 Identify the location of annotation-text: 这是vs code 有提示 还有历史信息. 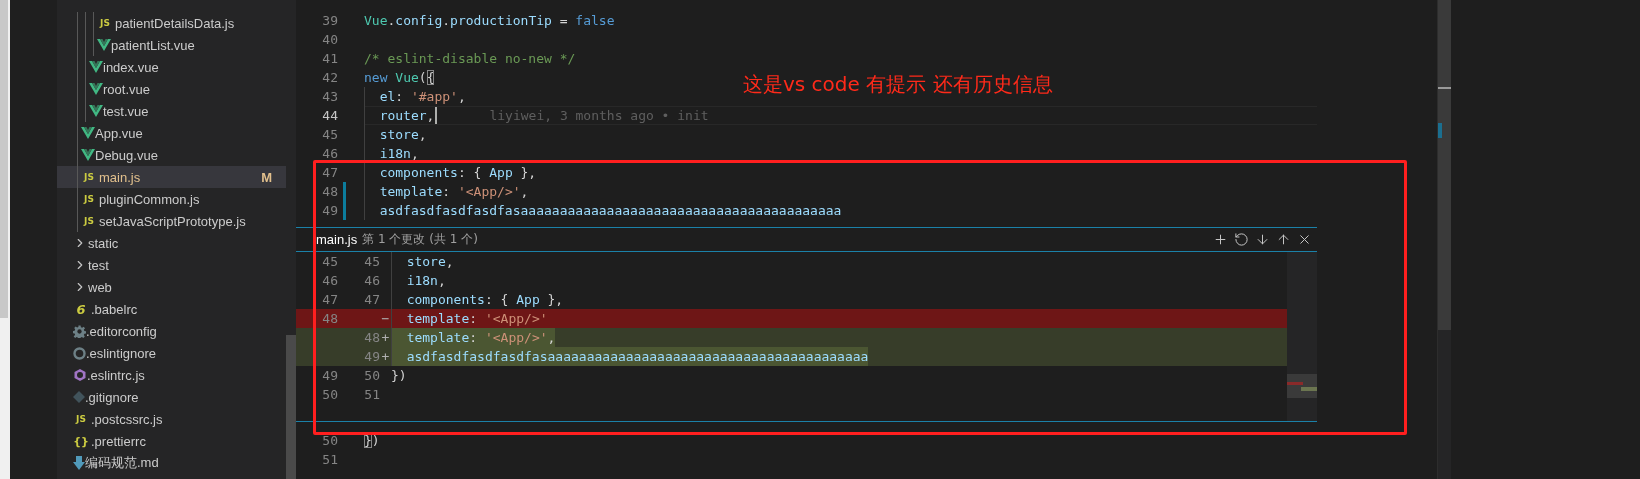
(898, 84).